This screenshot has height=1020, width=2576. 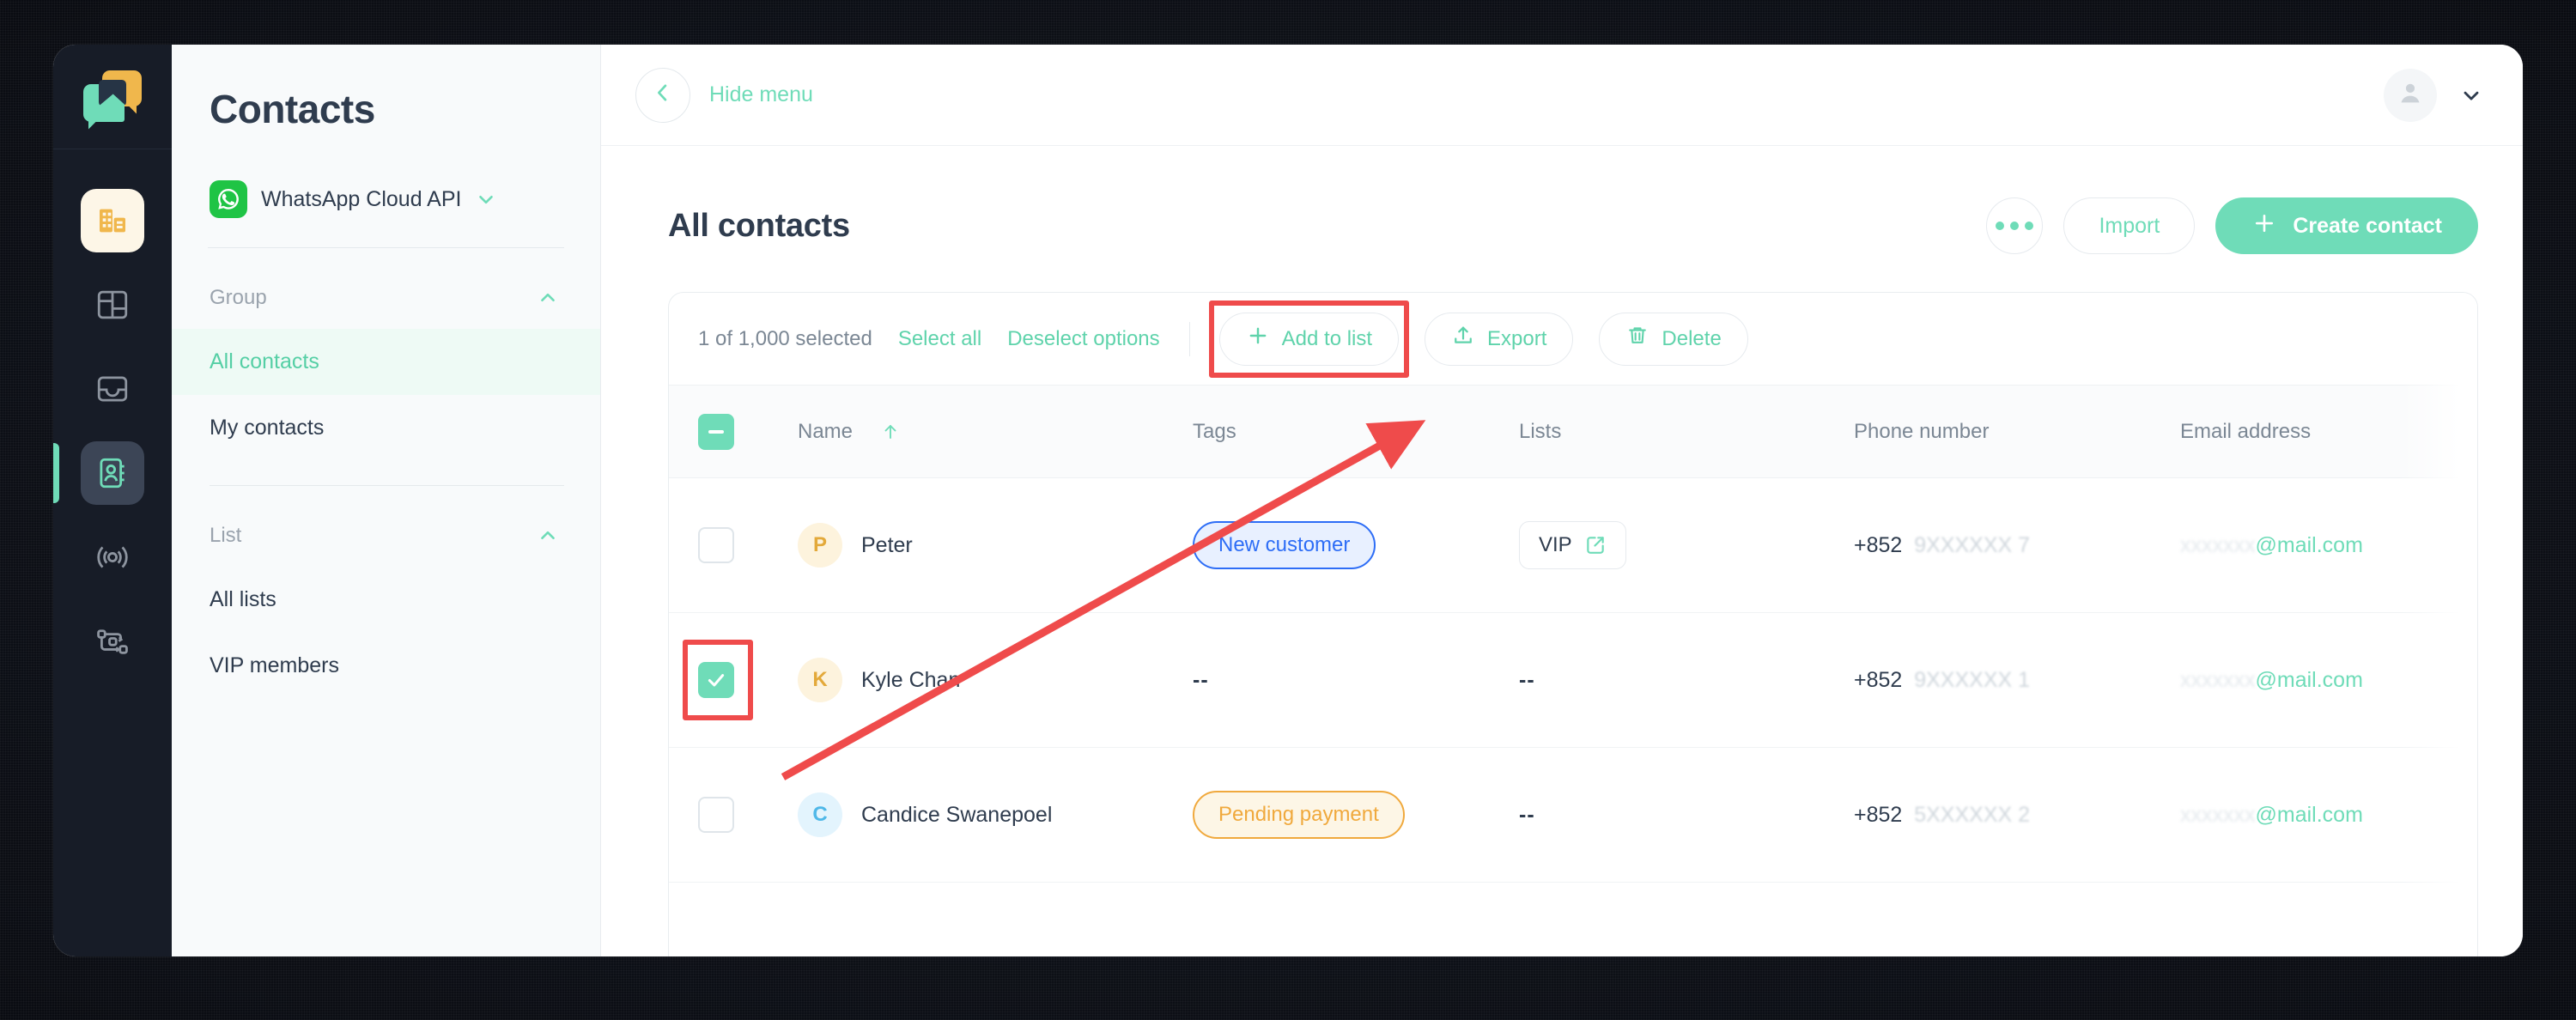 I want to click on workflow-icon, so click(x=112, y=641).